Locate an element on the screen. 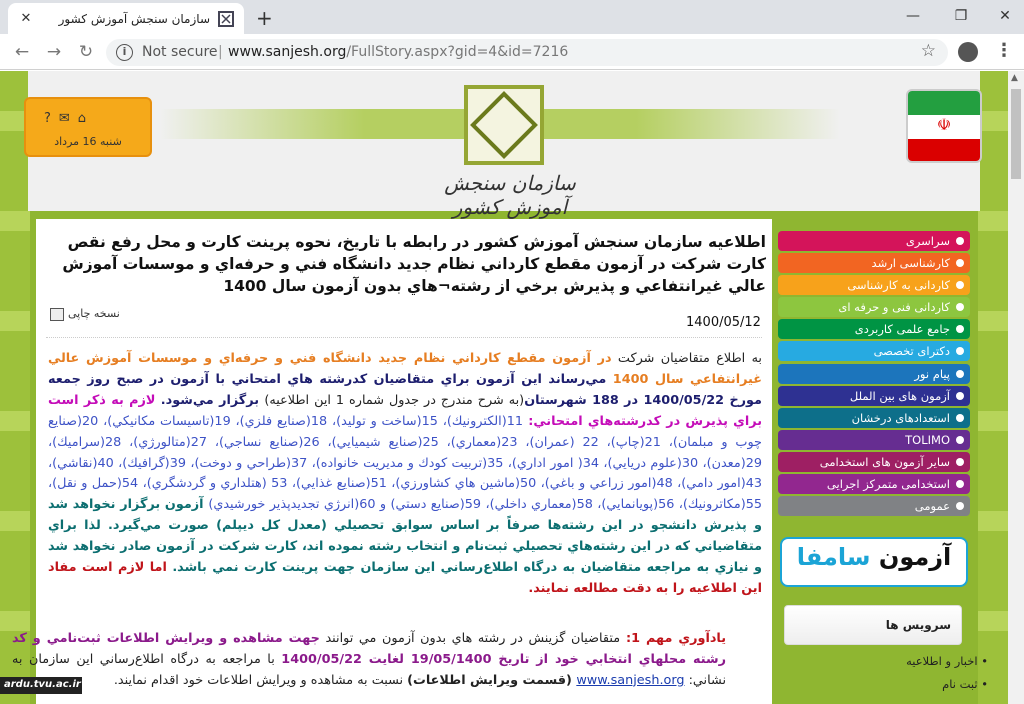 The height and width of the screenshot is (704, 1024). samfa-banner: آزمون سامفا is located at coordinates (874, 562).